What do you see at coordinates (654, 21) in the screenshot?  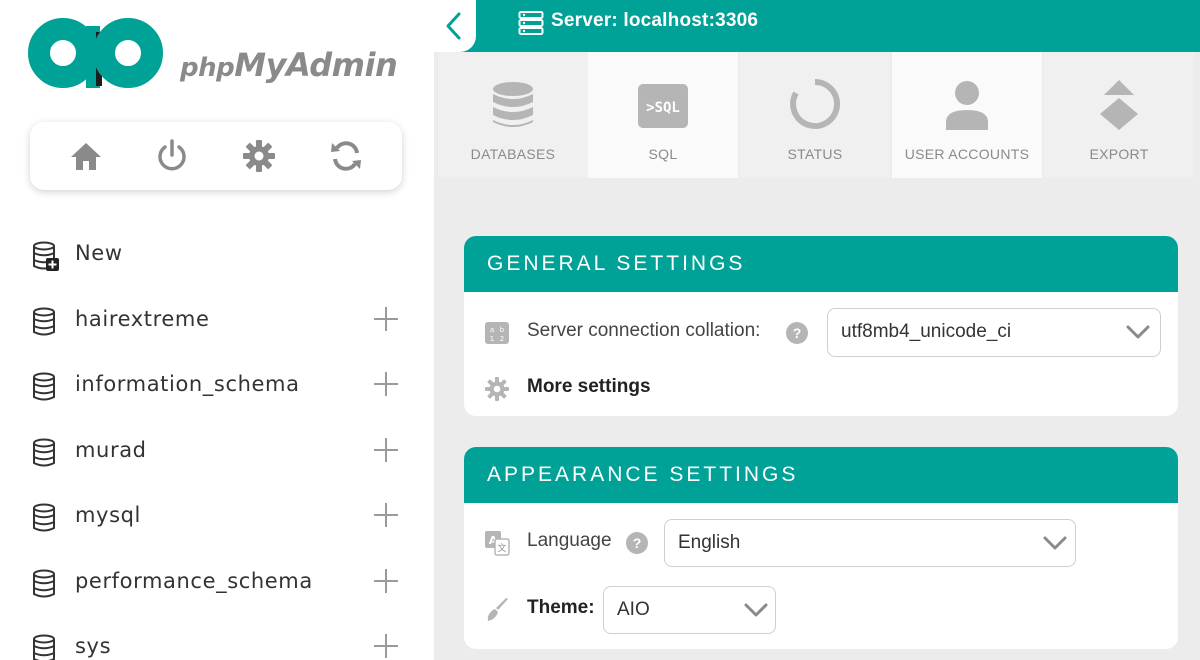 I see `server-breadcrumb: Server: localhost:3306` at bounding box center [654, 21].